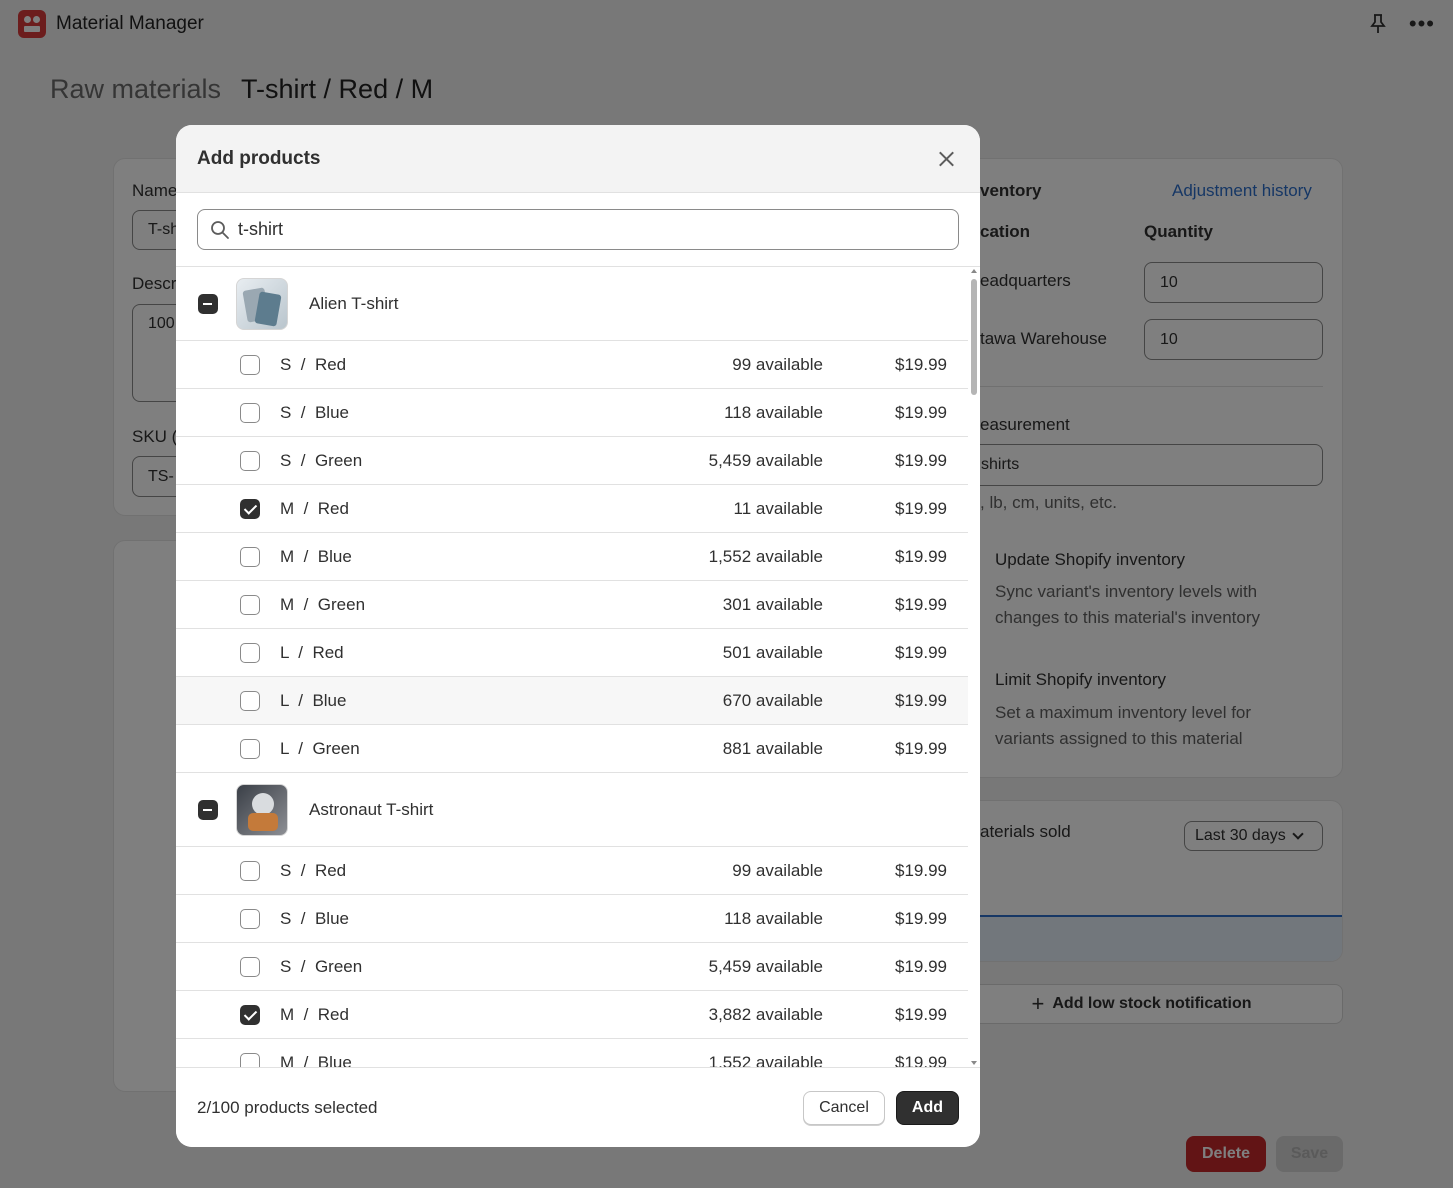  I want to click on search-icon, so click(220, 229).